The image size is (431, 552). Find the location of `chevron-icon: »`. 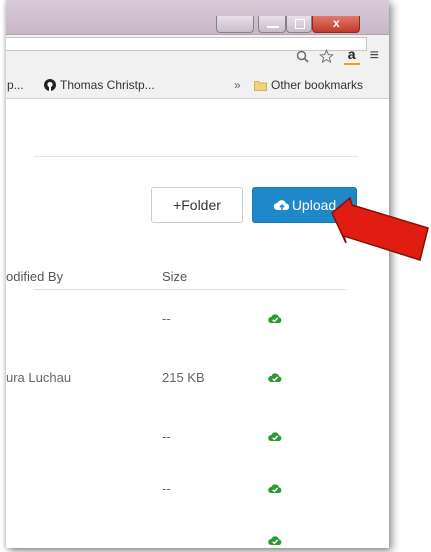

chevron-icon: » is located at coordinates (237, 85).